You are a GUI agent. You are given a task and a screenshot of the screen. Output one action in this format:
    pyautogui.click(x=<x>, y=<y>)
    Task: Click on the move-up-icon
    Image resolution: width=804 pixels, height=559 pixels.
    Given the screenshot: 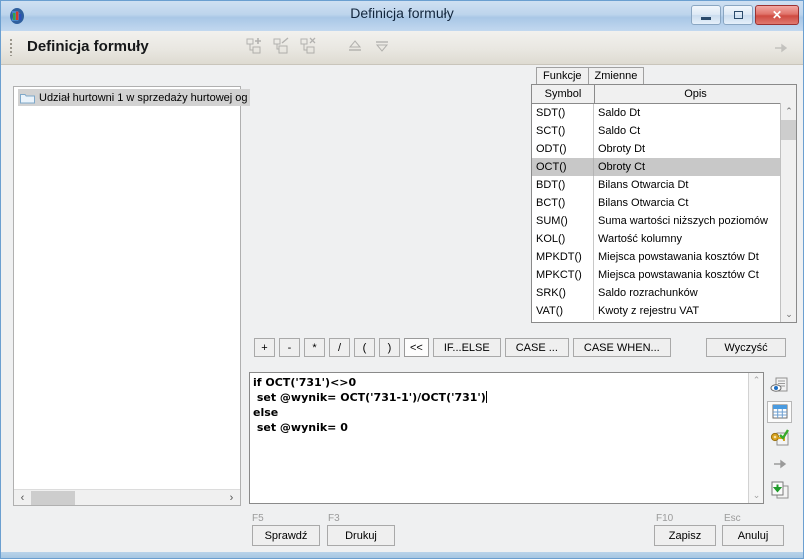 What is the action you would take?
    pyautogui.click(x=355, y=46)
    